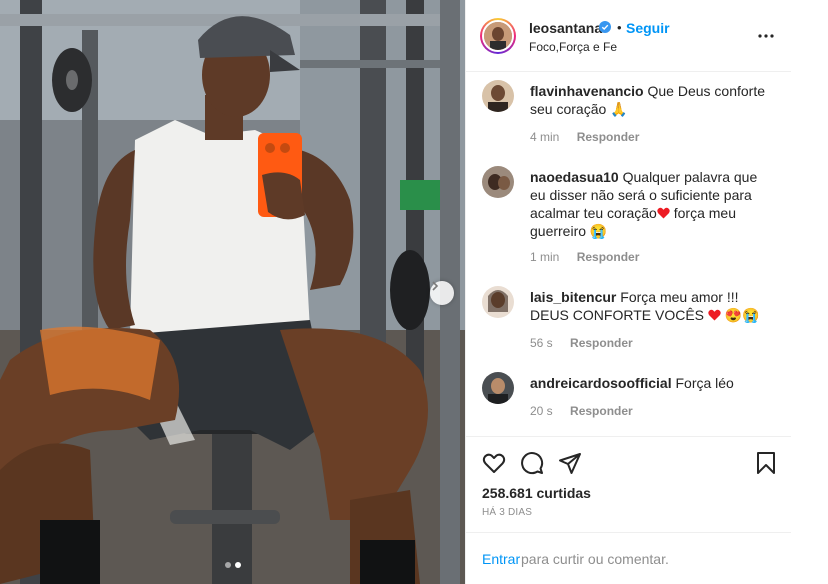  Describe the element at coordinates (532, 463) in the screenshot. I see `comment-icon` at that location.